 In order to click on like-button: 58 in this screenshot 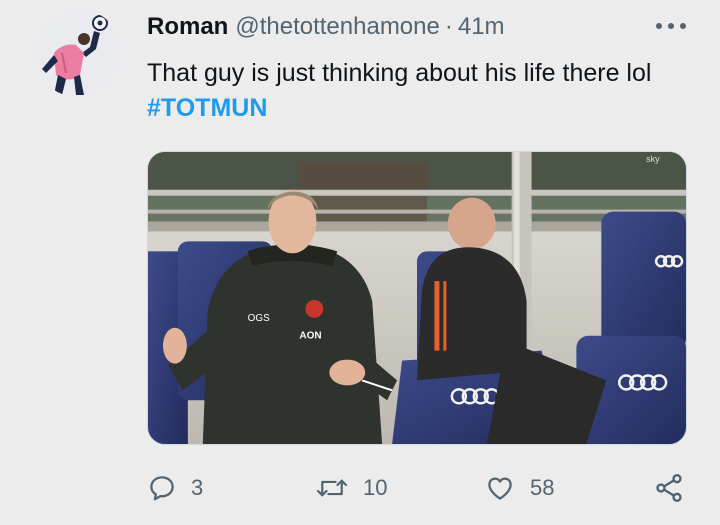, I will do `click(519, 488)`.